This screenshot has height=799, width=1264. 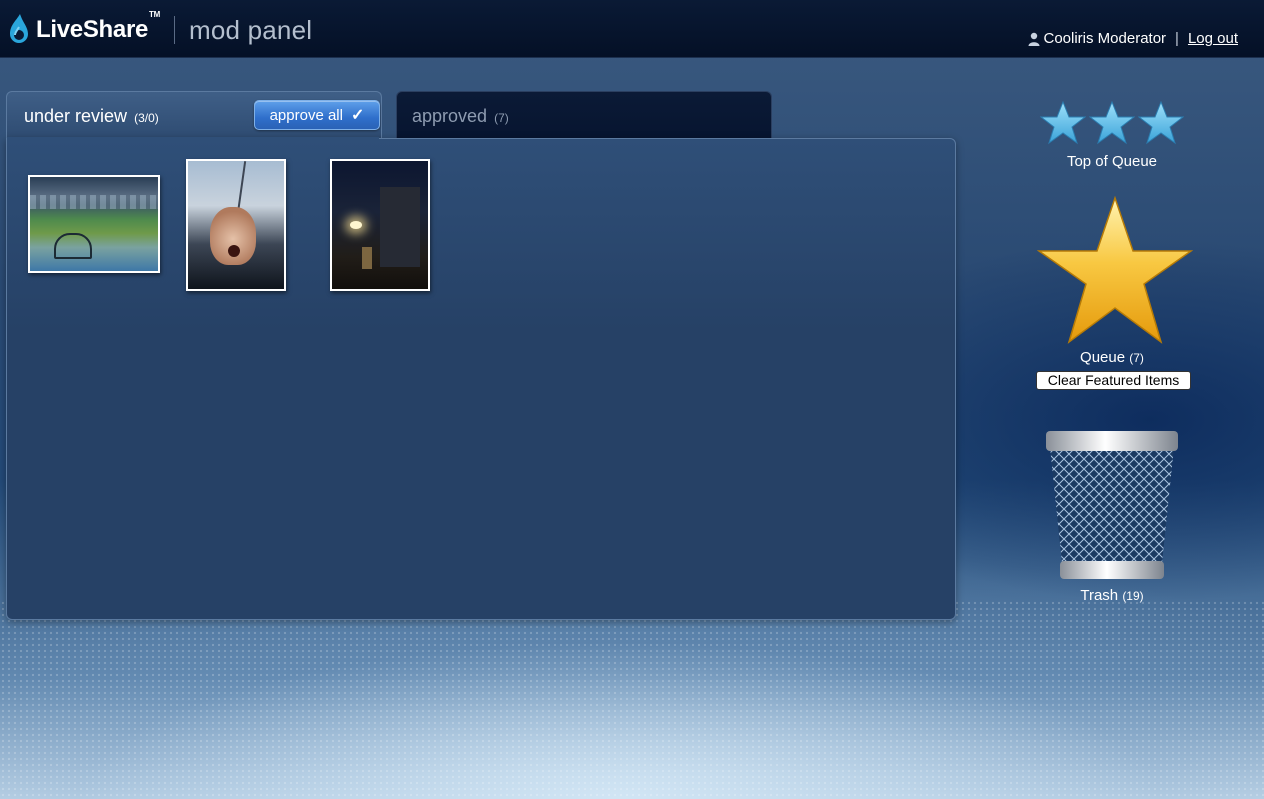 What do you see at coordinates (236, 225) in the screenshot?
I see `thumbnail-face-photo` at bounding box center [236, 225].